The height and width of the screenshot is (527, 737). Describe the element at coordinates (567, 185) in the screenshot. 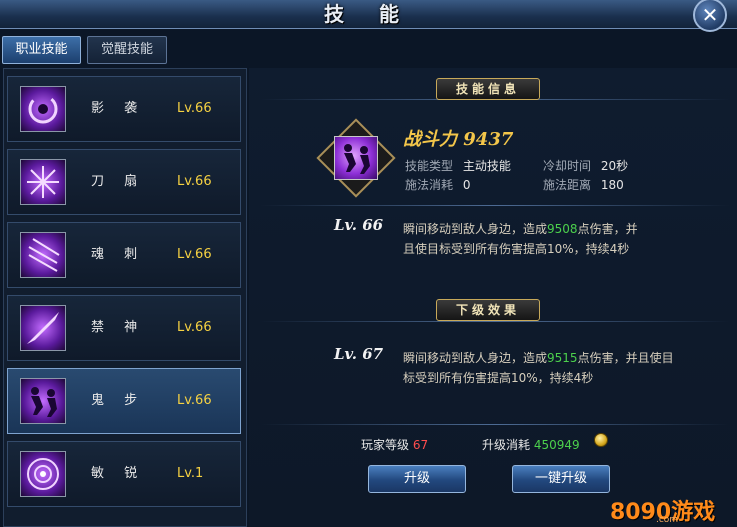

I see `cast-range-label: 施法距离` at that location.